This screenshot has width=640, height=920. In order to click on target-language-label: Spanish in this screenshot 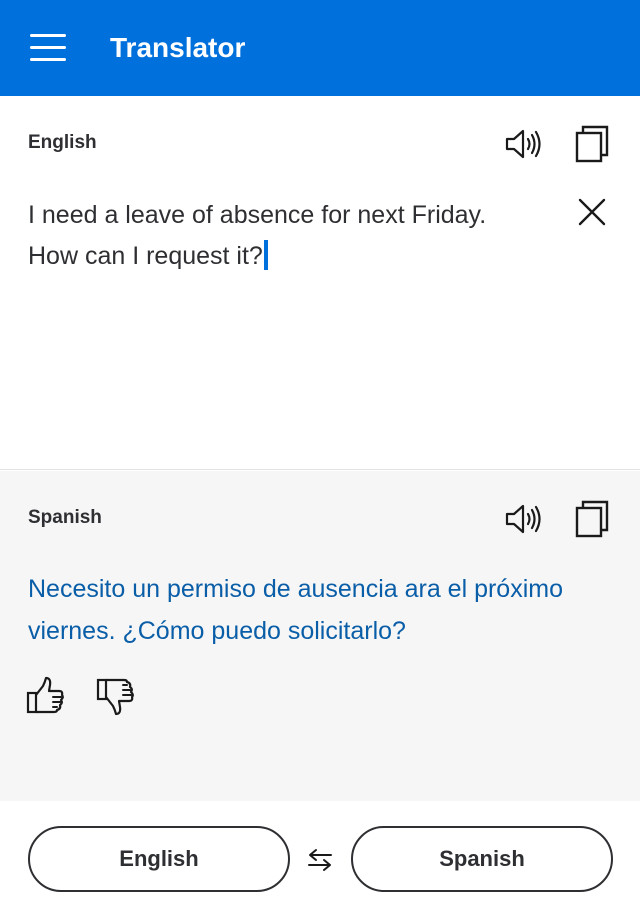, I will do `click(65, 517)`.